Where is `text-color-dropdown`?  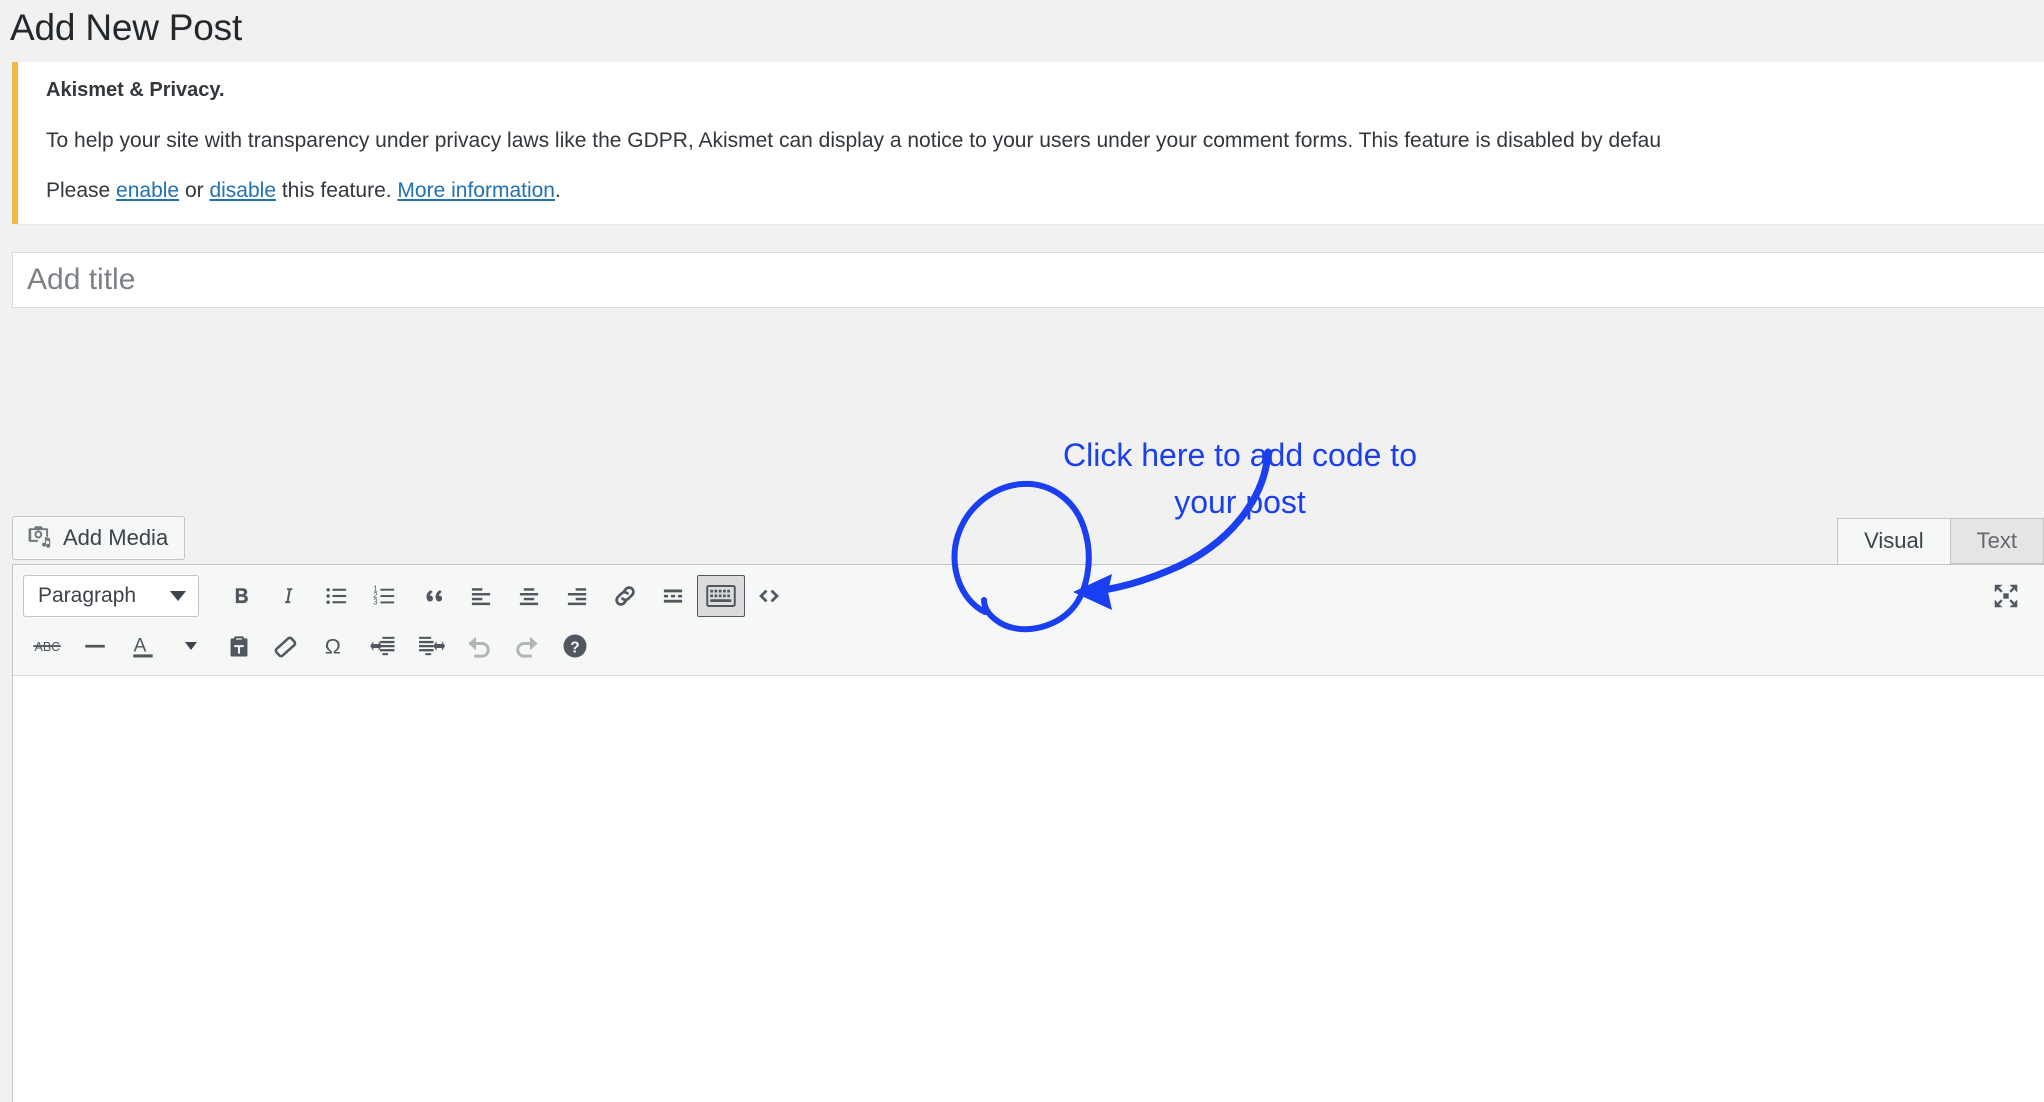
text-color-dropdown is located at coordinates (191, 646).